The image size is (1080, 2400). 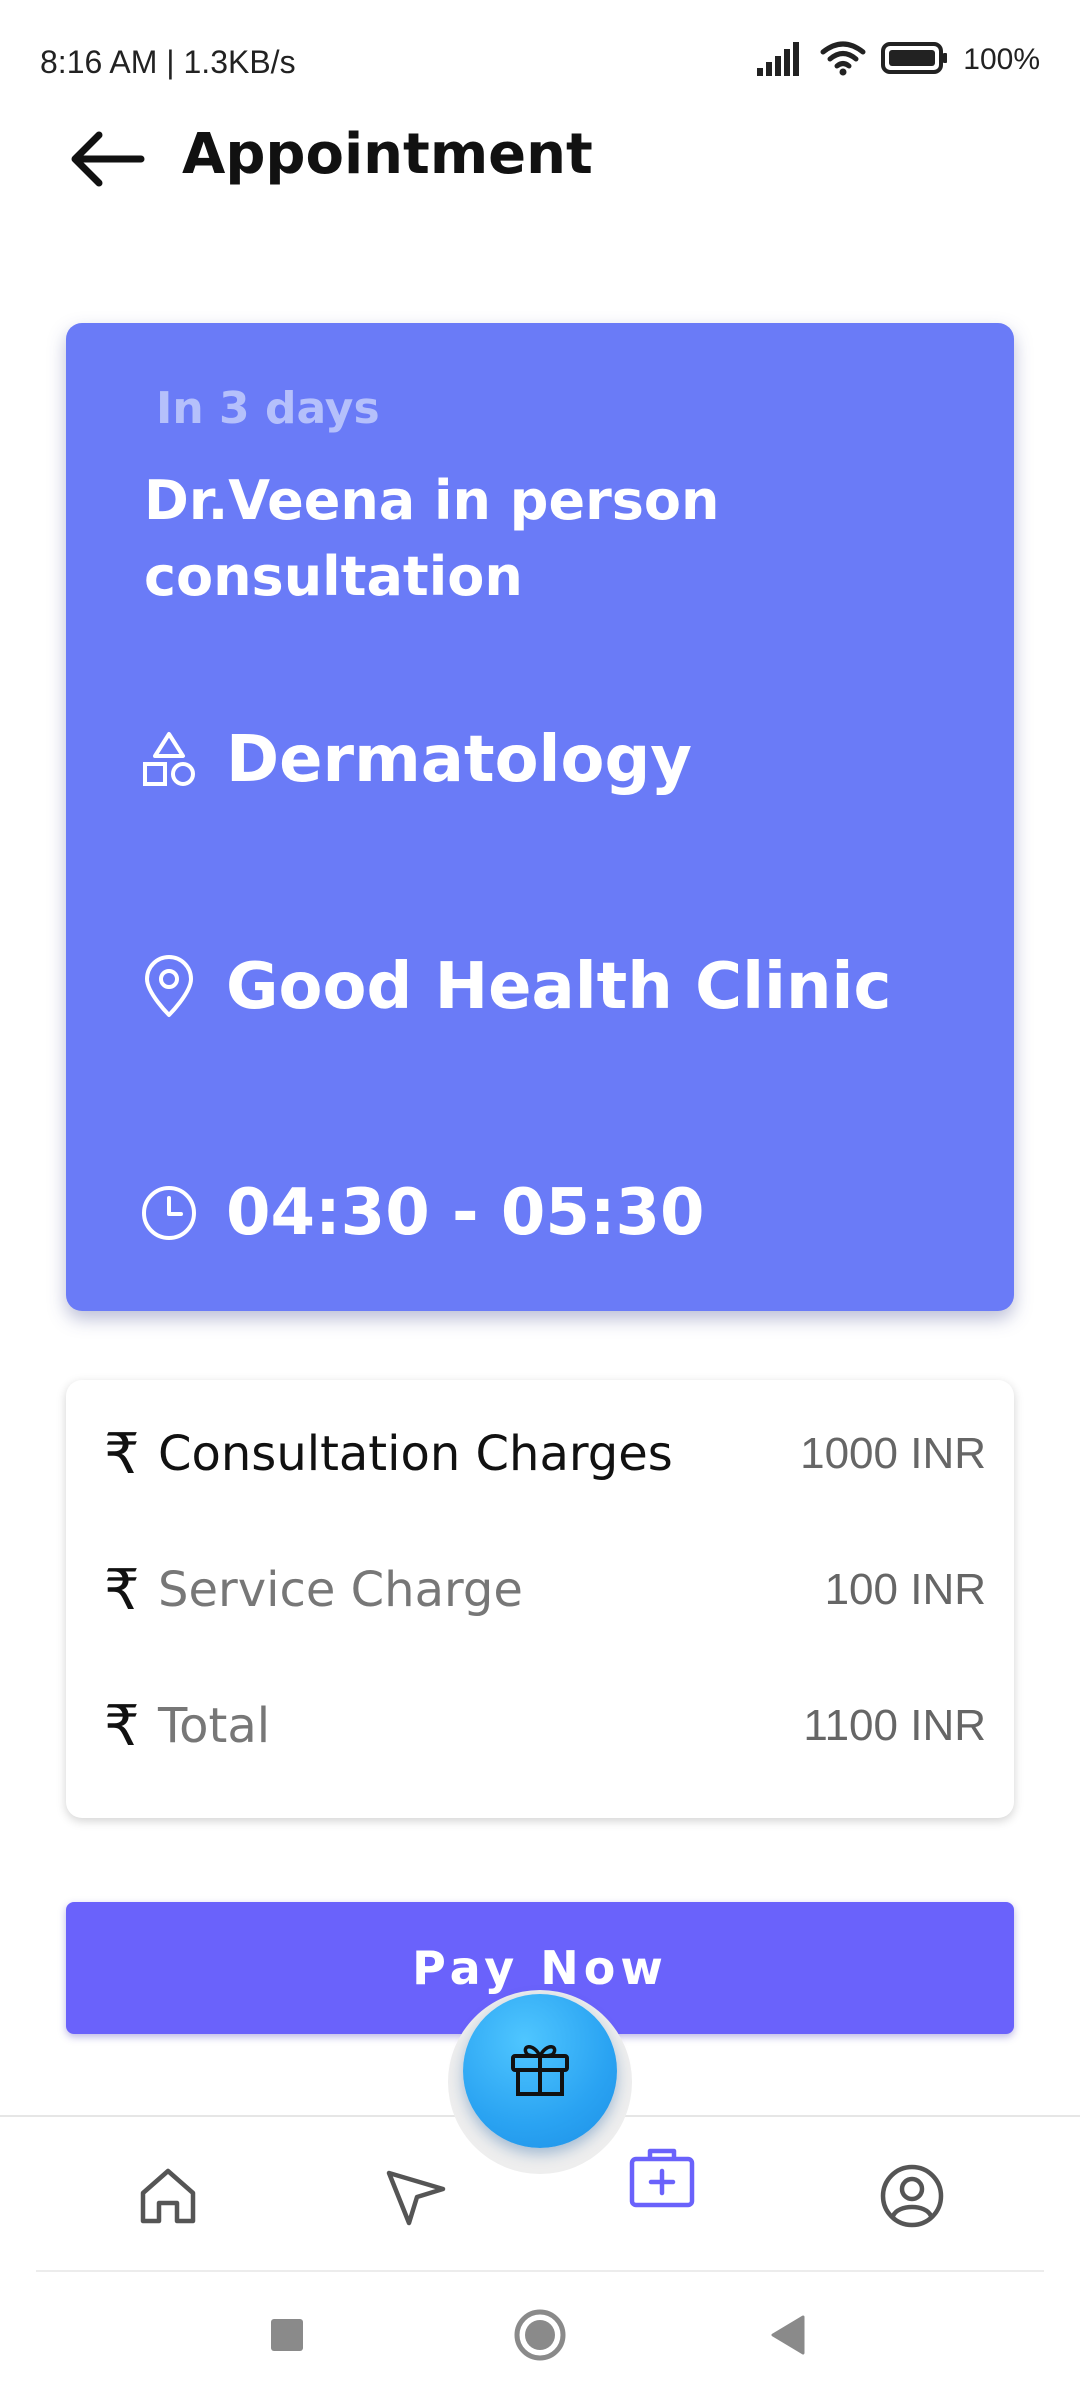 I want to click on clinic-row: Good Health Clinic, so click(x=513, y=987).